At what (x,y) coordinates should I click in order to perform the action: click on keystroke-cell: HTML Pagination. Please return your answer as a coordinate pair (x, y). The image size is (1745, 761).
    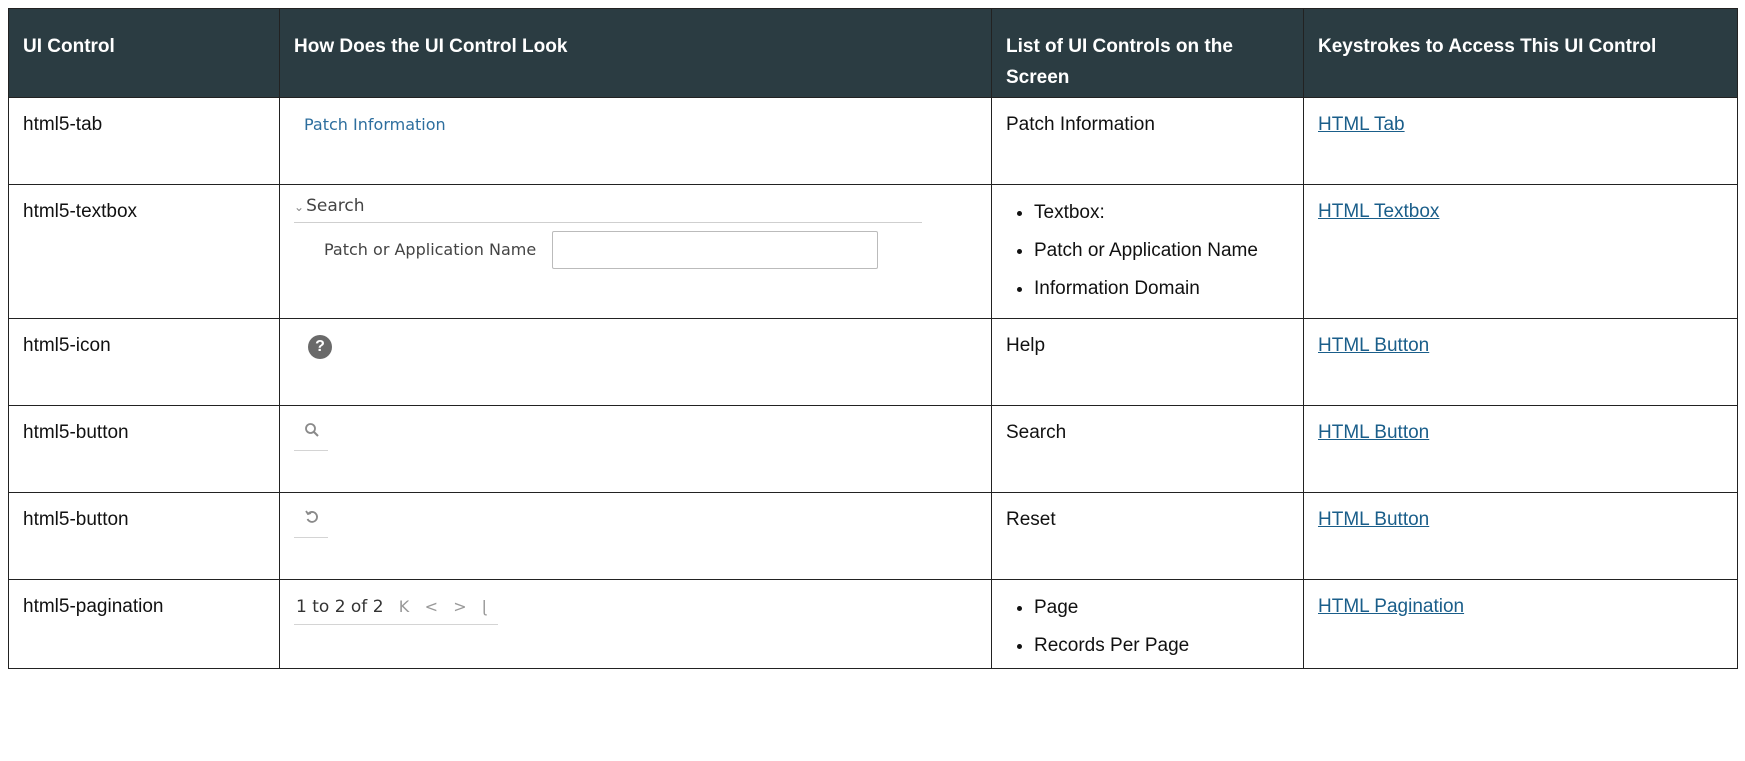
    Looking at the image, I should click on (1520, 624).